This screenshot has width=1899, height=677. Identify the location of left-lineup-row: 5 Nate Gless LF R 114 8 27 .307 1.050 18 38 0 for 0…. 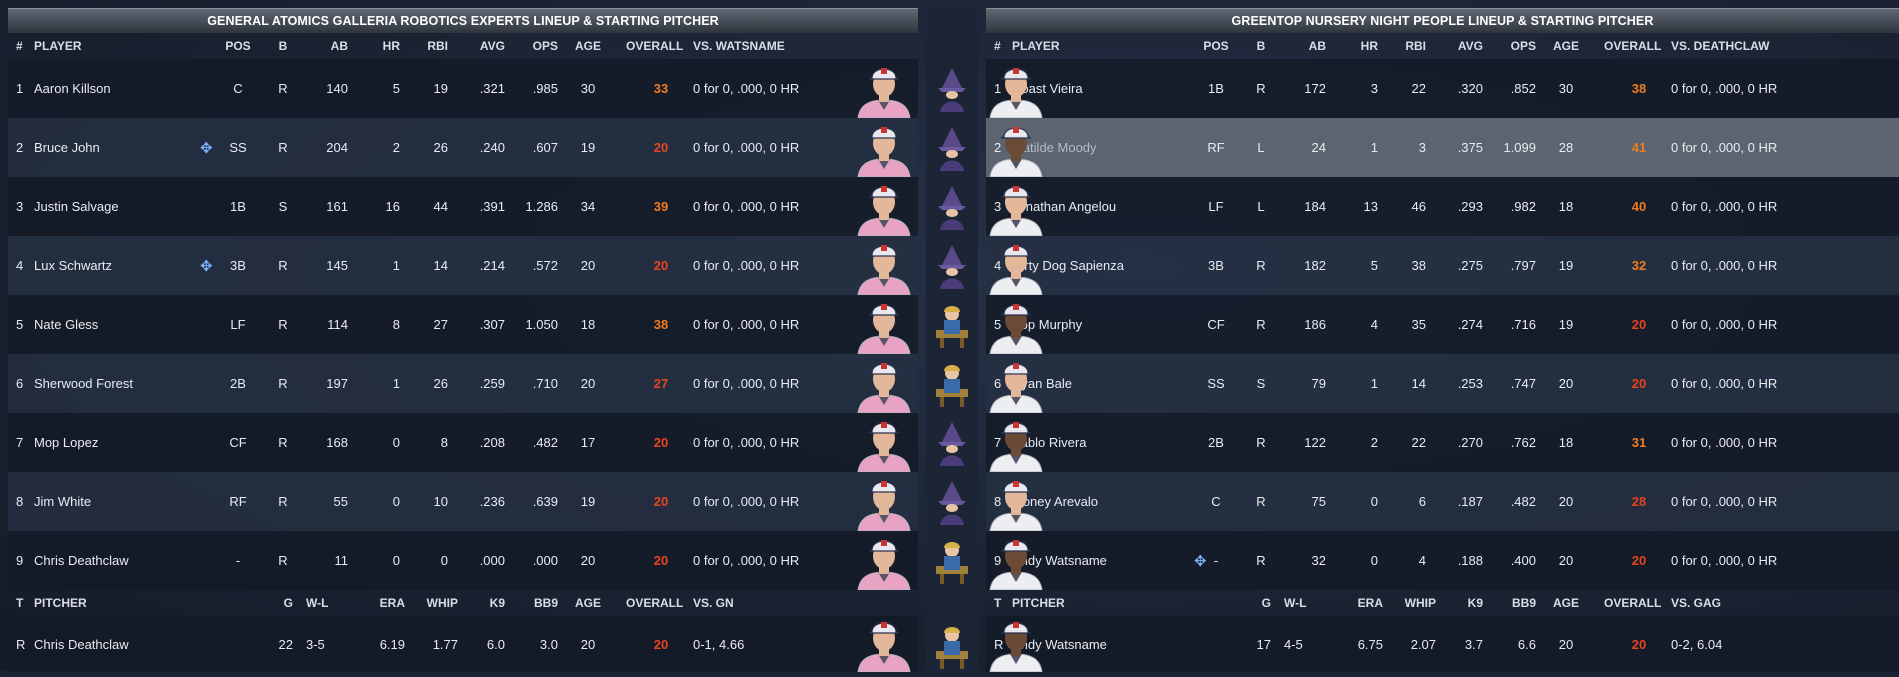
(463, 325).